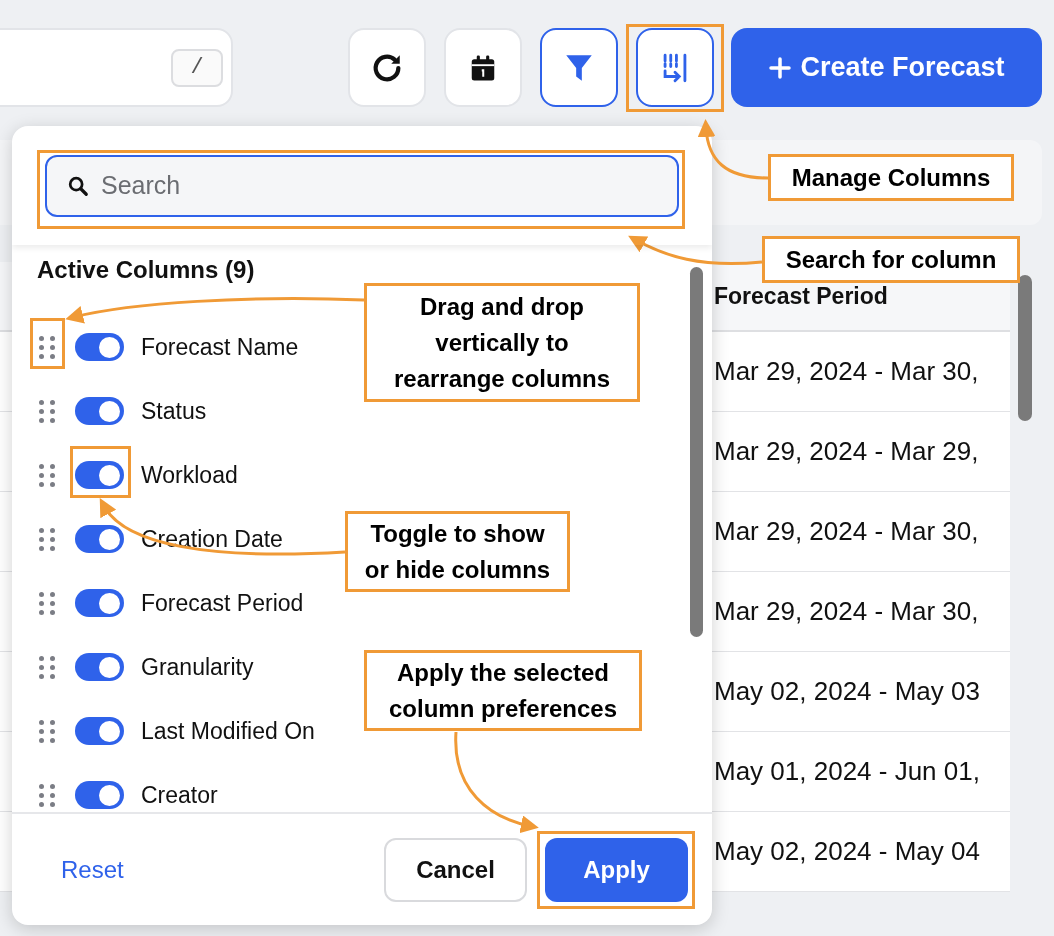 The width and height of the screenshot is (1054, 936). Describe the element at coordinates (197, 667) in the screenshot. I see `column-label: Granularity` at that location.